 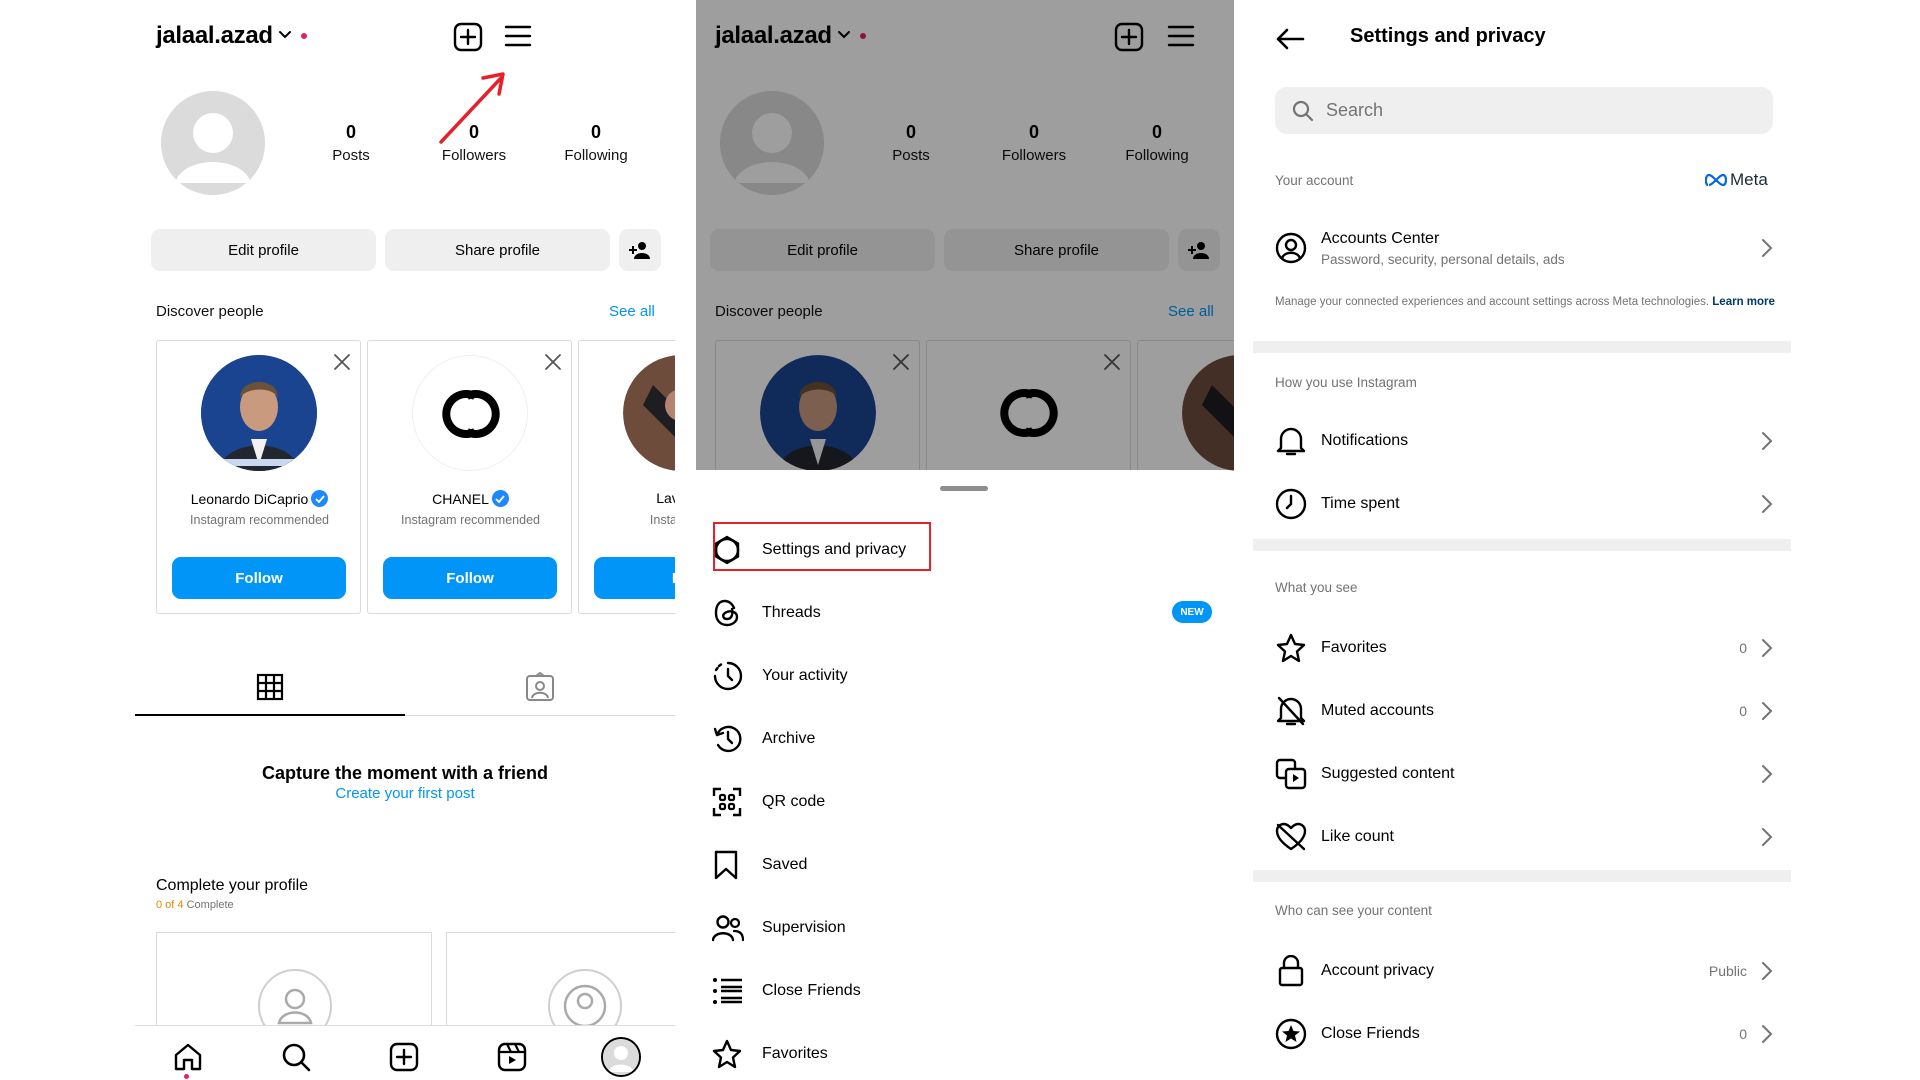 What do you see at coordinates (1523, 648) in the screenshot?
I see `favorites-row: Favorites 0` at bounding box center [1523, 648].